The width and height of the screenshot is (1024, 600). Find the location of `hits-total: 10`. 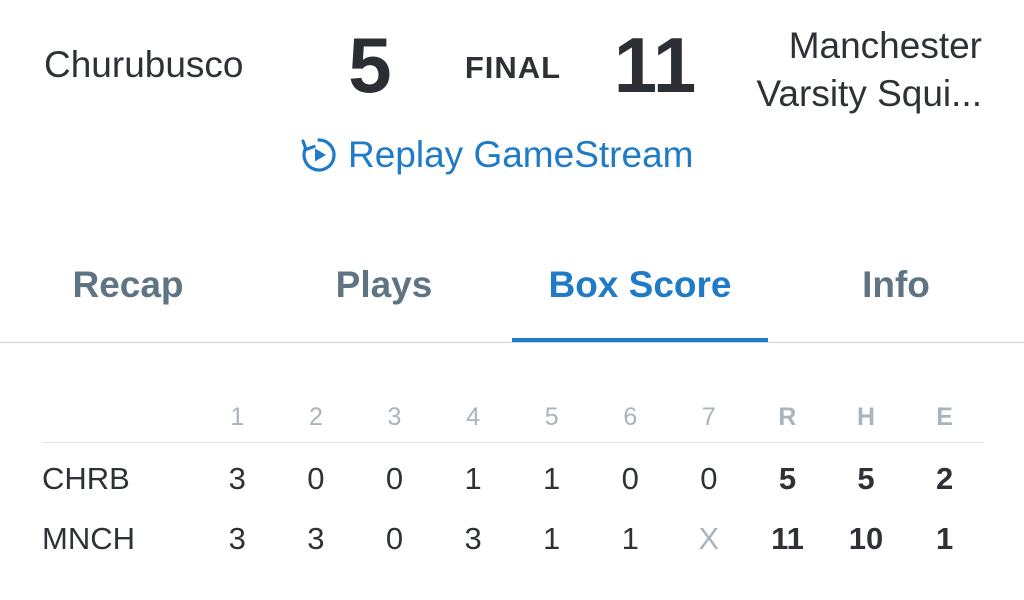

hits-total: 10 is located at coordinates (866, 538).